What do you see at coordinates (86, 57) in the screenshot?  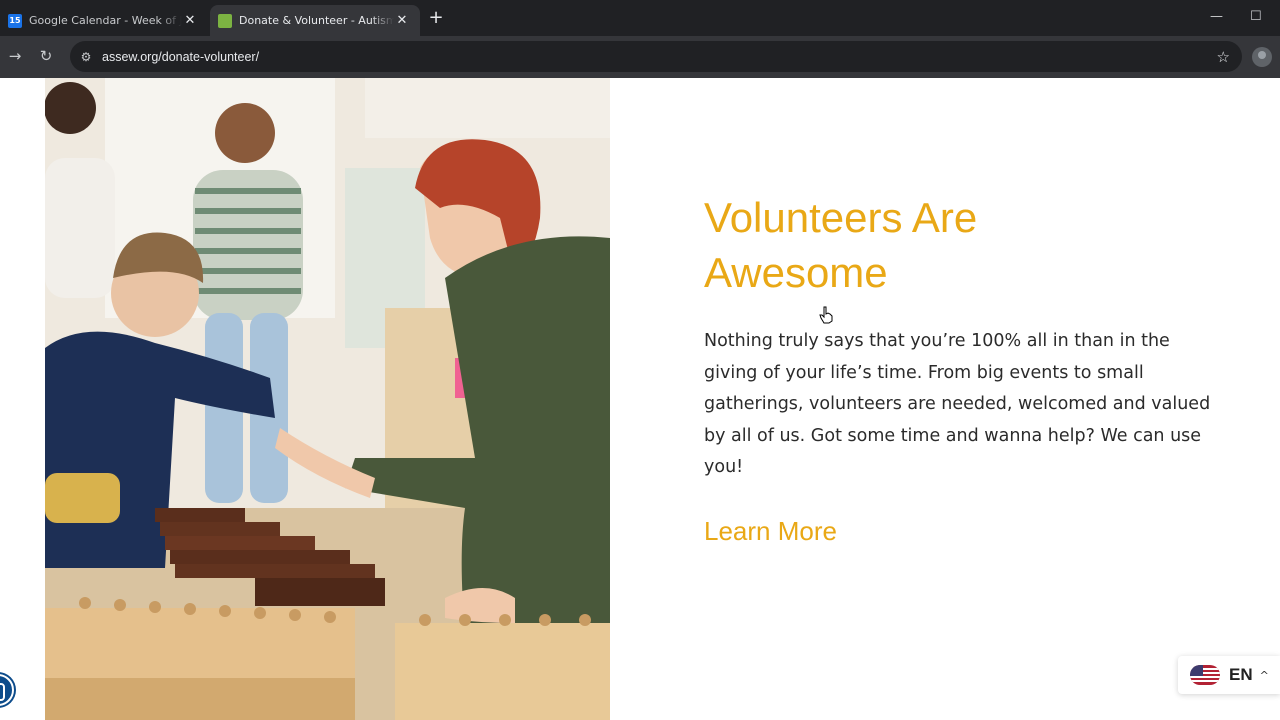 I see `site-settings-icon: ⚙` at bounding box center [86, 57].